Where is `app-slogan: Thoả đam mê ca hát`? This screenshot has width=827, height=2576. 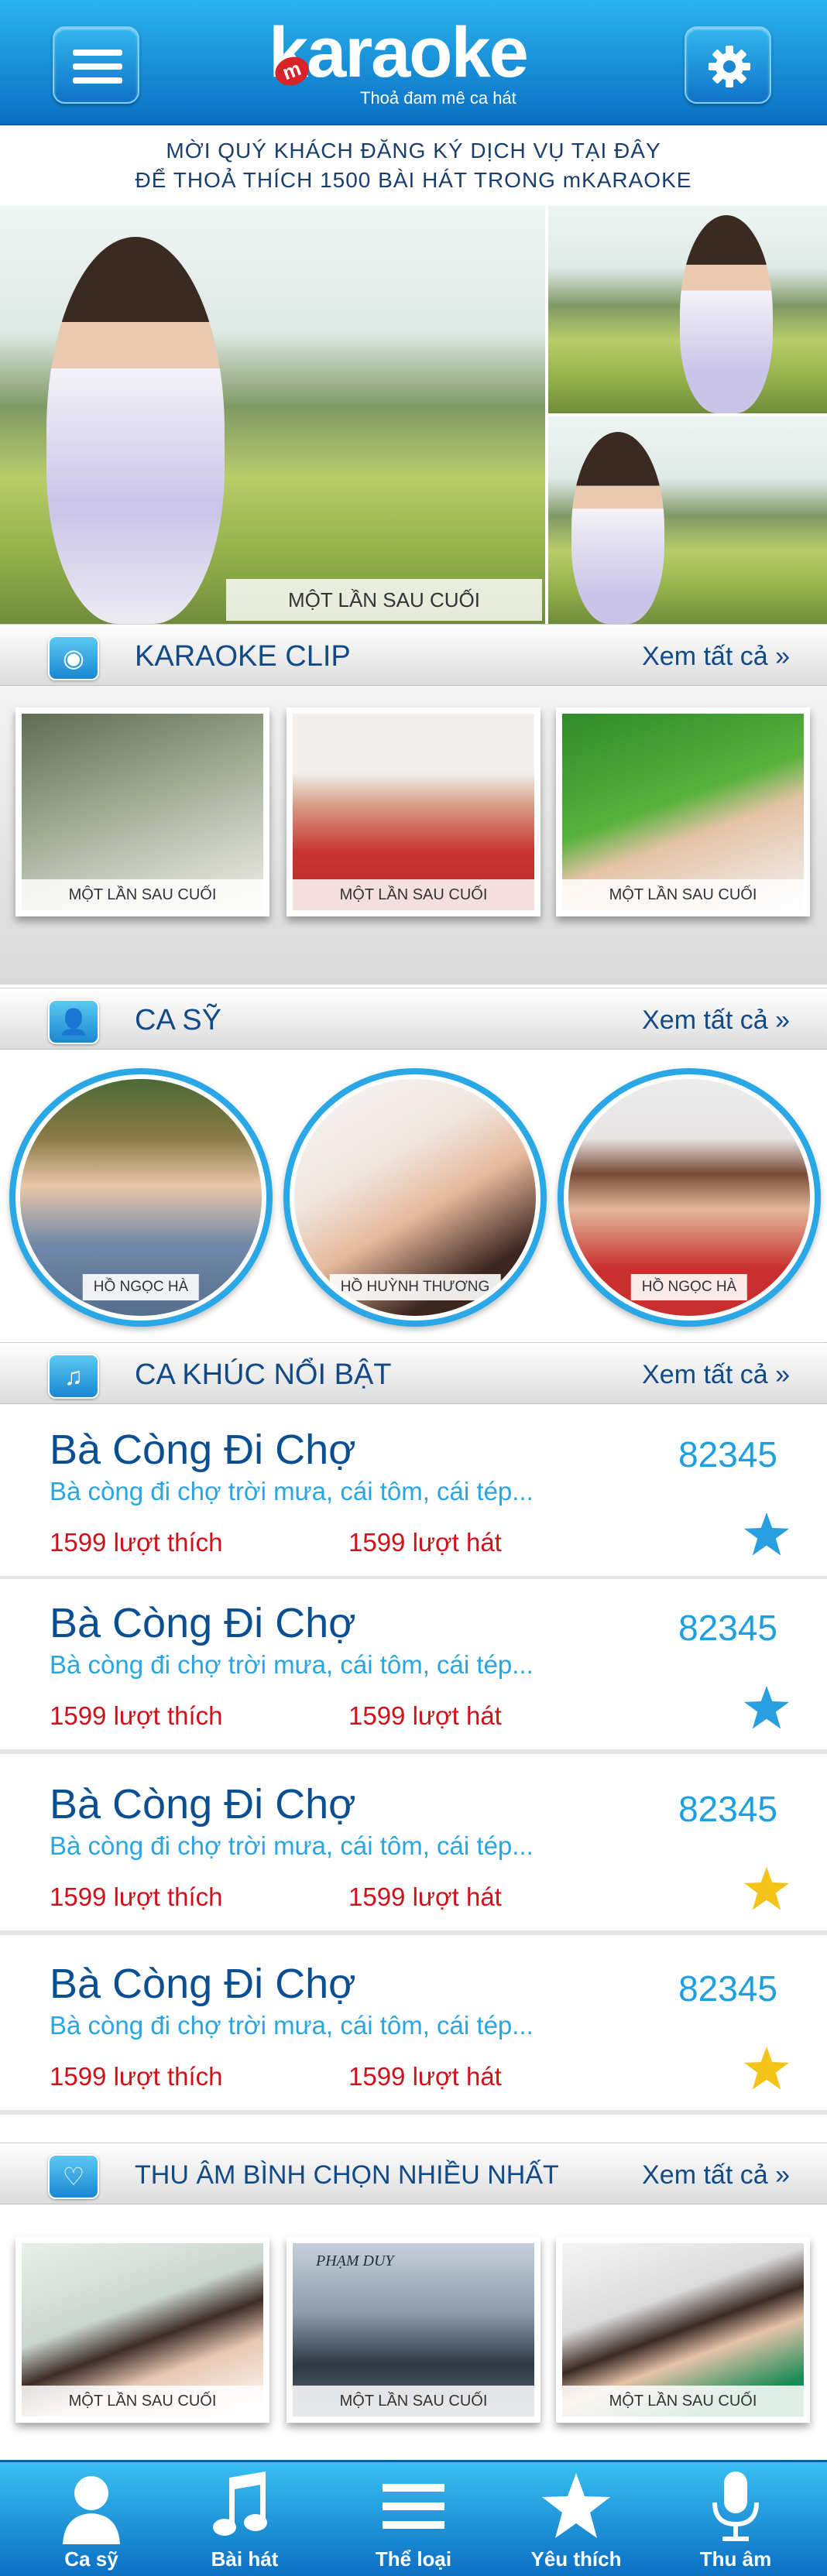
app-slogan: Thoả đam mê ca hát is located at coordinates (438, 98).